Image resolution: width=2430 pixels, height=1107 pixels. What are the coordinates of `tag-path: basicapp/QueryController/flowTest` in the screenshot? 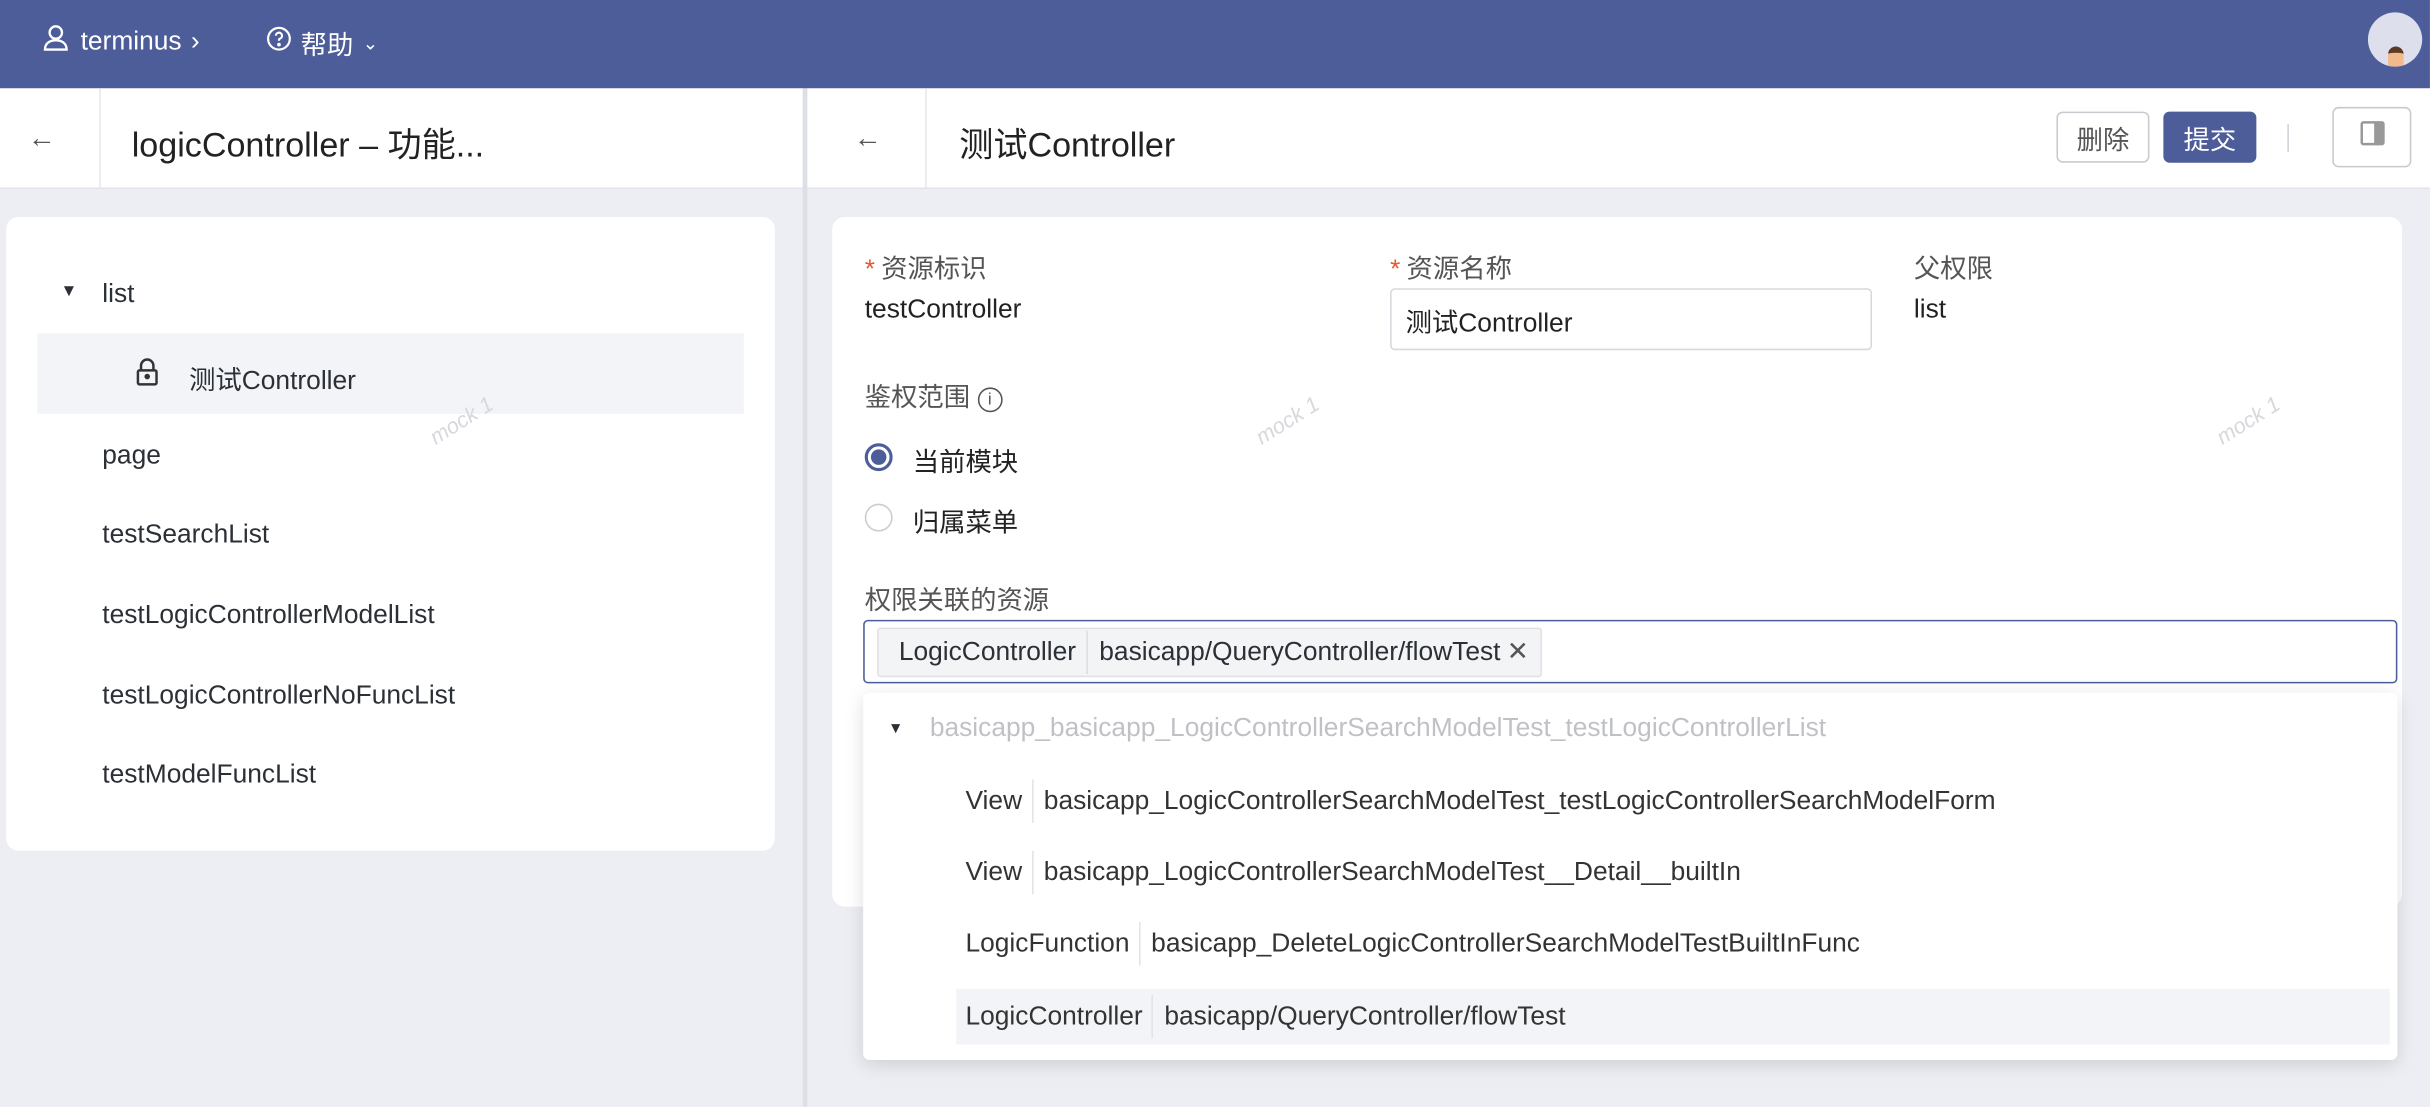 It's located at (1300, 651).